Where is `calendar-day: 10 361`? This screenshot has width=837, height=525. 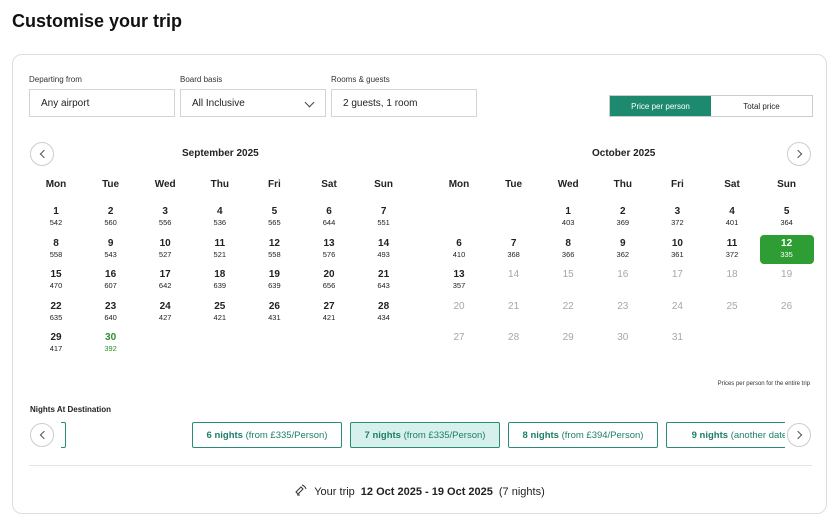 calendar-day: 10 361 is located at coordinates (677, 249).